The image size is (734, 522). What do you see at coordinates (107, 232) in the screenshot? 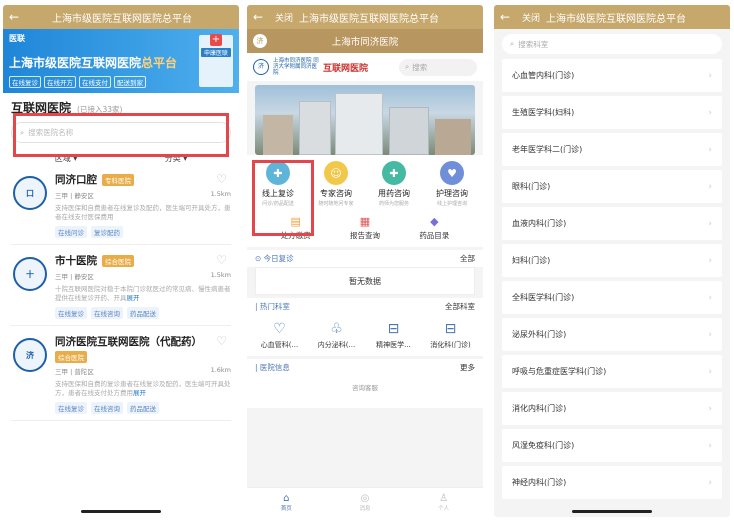
I see `service-chip: 复诊配药` at bounding box center [107, 232].